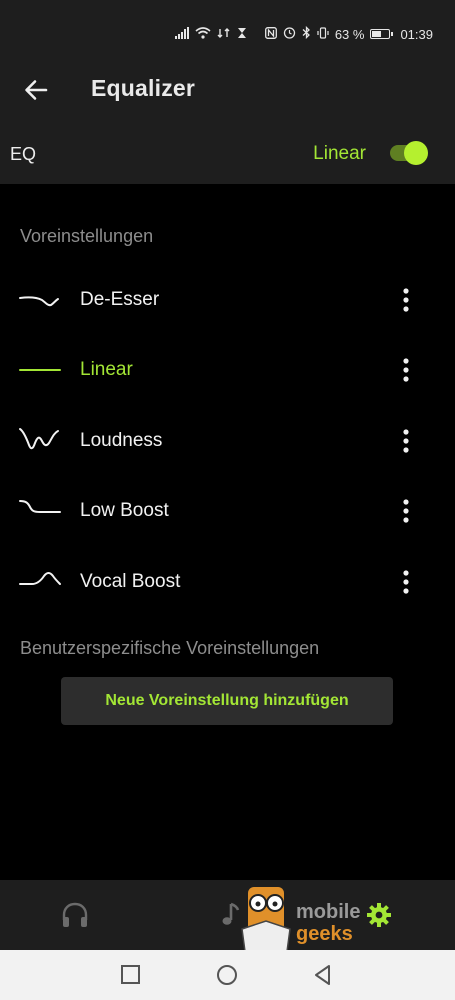 This screenshot has width=455, height=1000. I want to click on watermark-text: mobile geeks, so click(328, 923).